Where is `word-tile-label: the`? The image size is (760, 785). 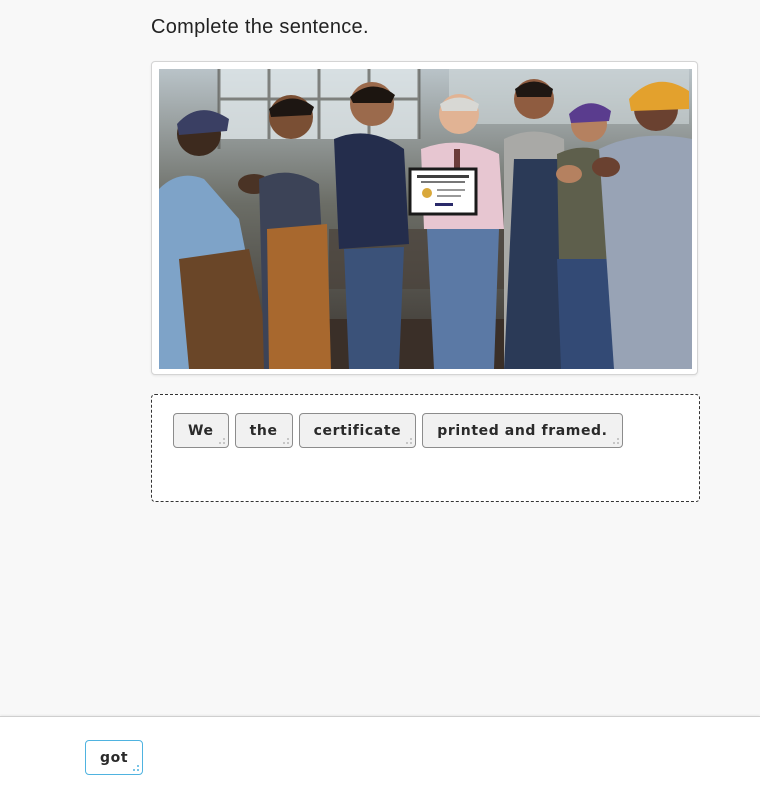
word-tile-label: the is located at coordinates (263, 430).